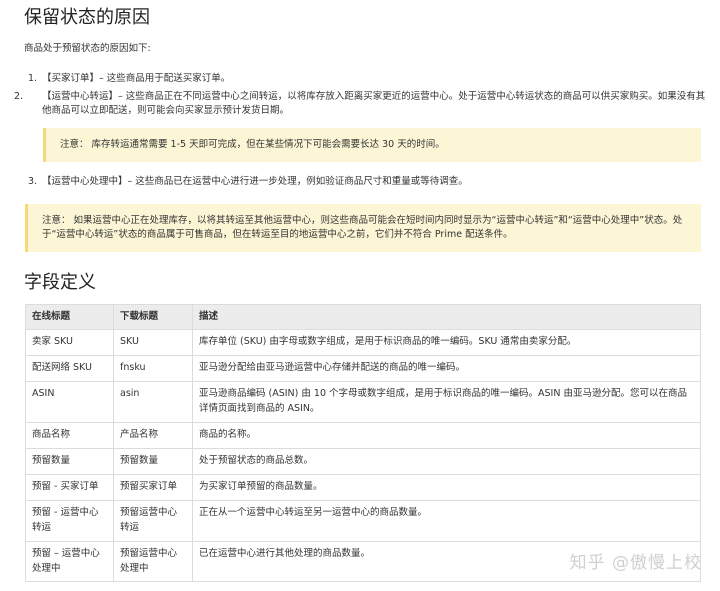 This screenshot has height=591, width=720. What do you see at coordinates (153, 343) in the screenshot?
I see `table-cell: SKU` at bounding box center [153, 343].